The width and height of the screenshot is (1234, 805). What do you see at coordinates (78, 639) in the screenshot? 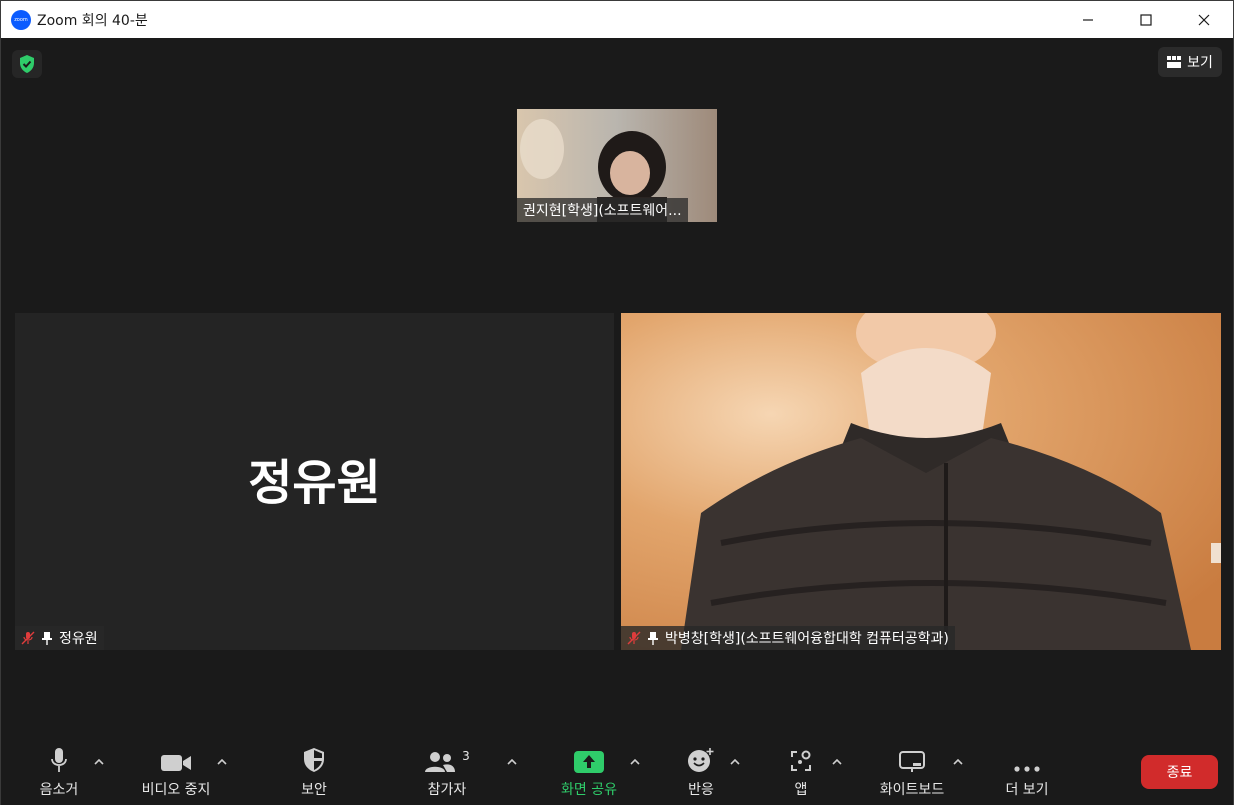
I see `participant-name-label: 정유원` at bounding box center [78, 639].